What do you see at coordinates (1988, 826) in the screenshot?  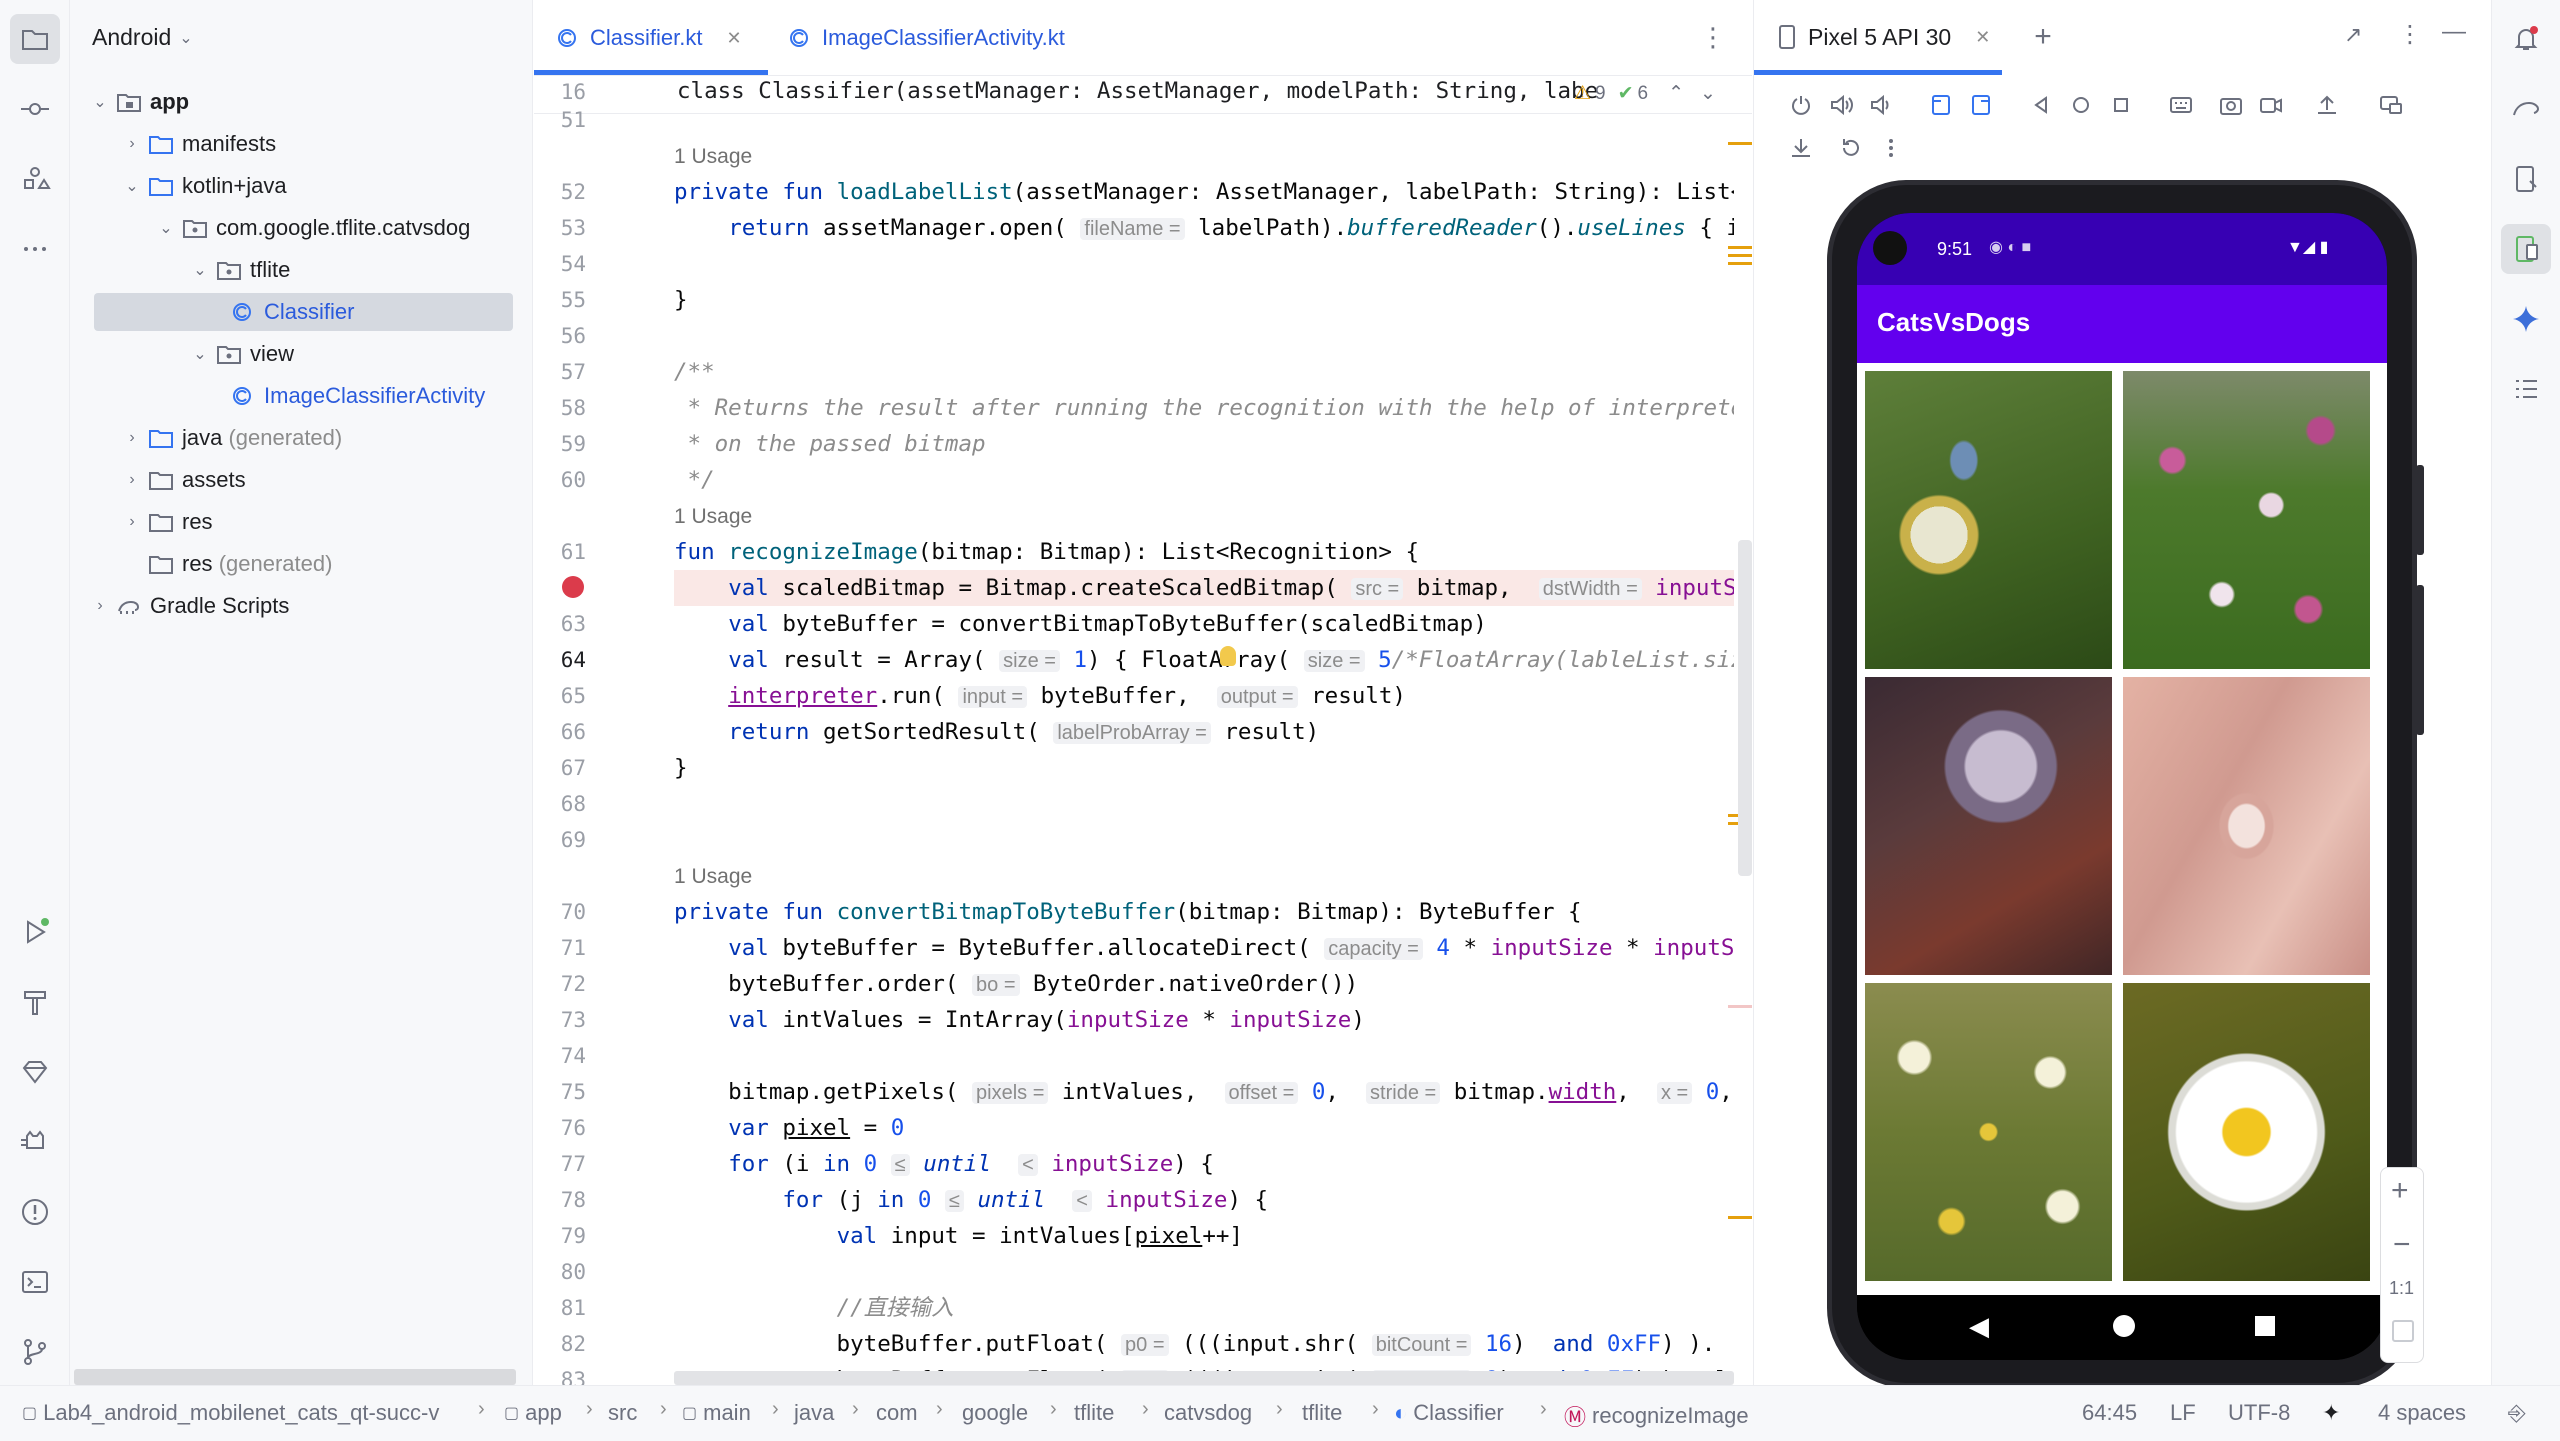 I see `photo-dandelion` at bounding box center [1988, 826].